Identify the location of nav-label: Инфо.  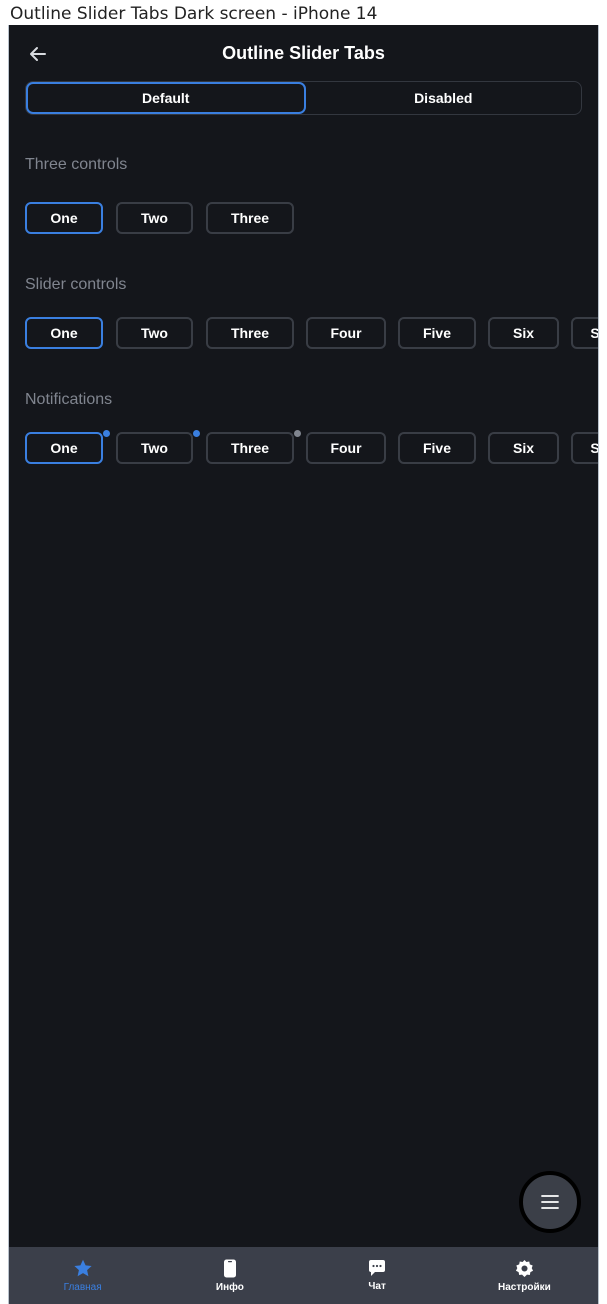
(229, 1287).